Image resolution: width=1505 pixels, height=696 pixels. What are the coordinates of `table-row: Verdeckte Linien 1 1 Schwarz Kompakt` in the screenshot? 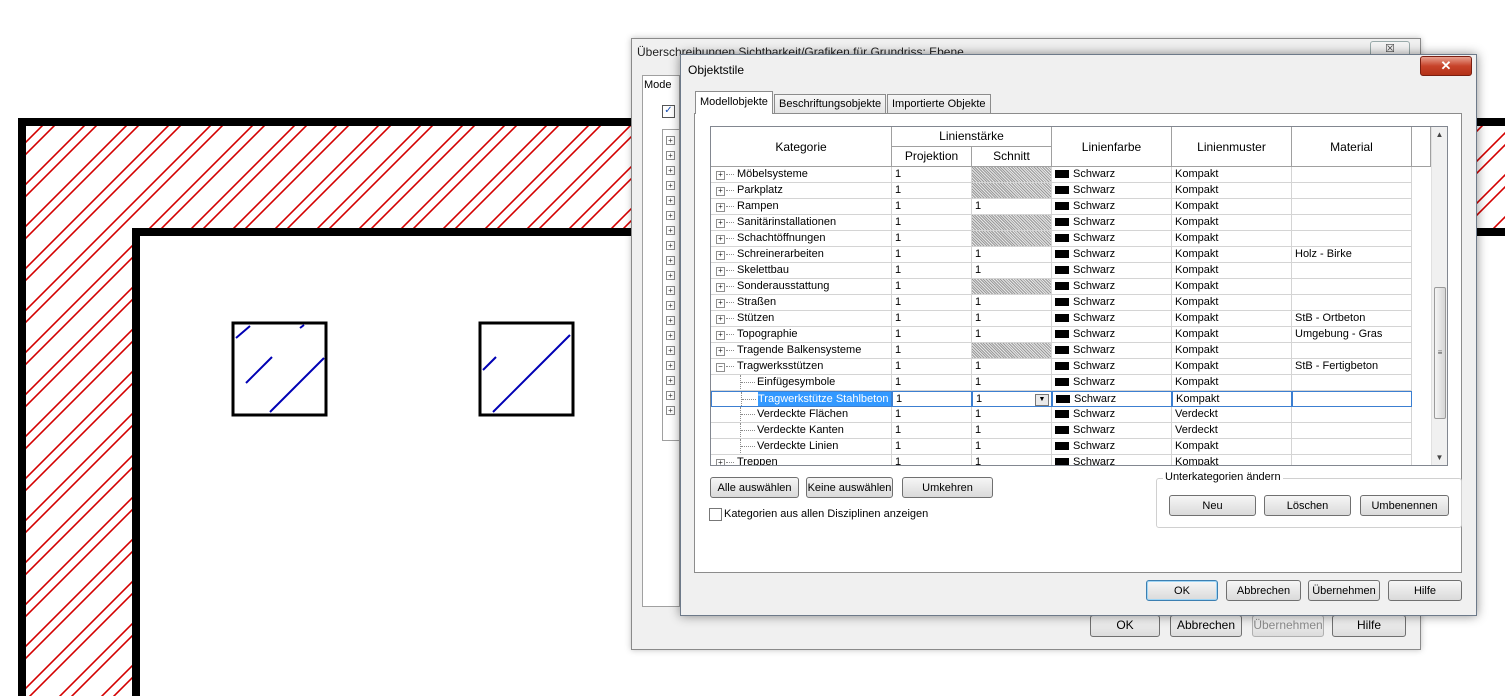 It's located at (1071, 447).